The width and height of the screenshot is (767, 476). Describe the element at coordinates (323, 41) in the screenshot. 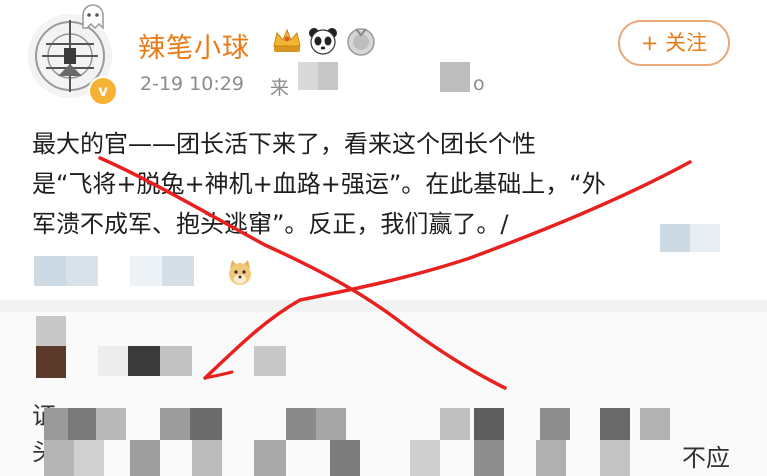

I see `panda-badge-icon` at that location.